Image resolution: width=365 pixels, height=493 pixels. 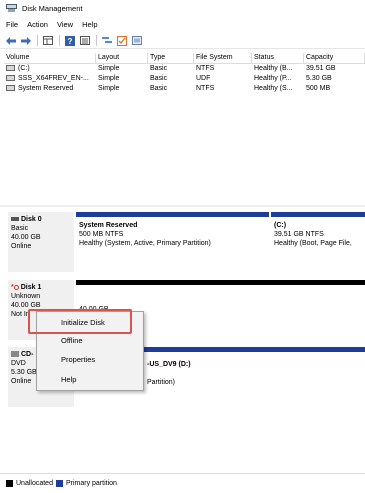 I want to click on cell-capacity: 39.51 GB, so click(x=321, y=68).